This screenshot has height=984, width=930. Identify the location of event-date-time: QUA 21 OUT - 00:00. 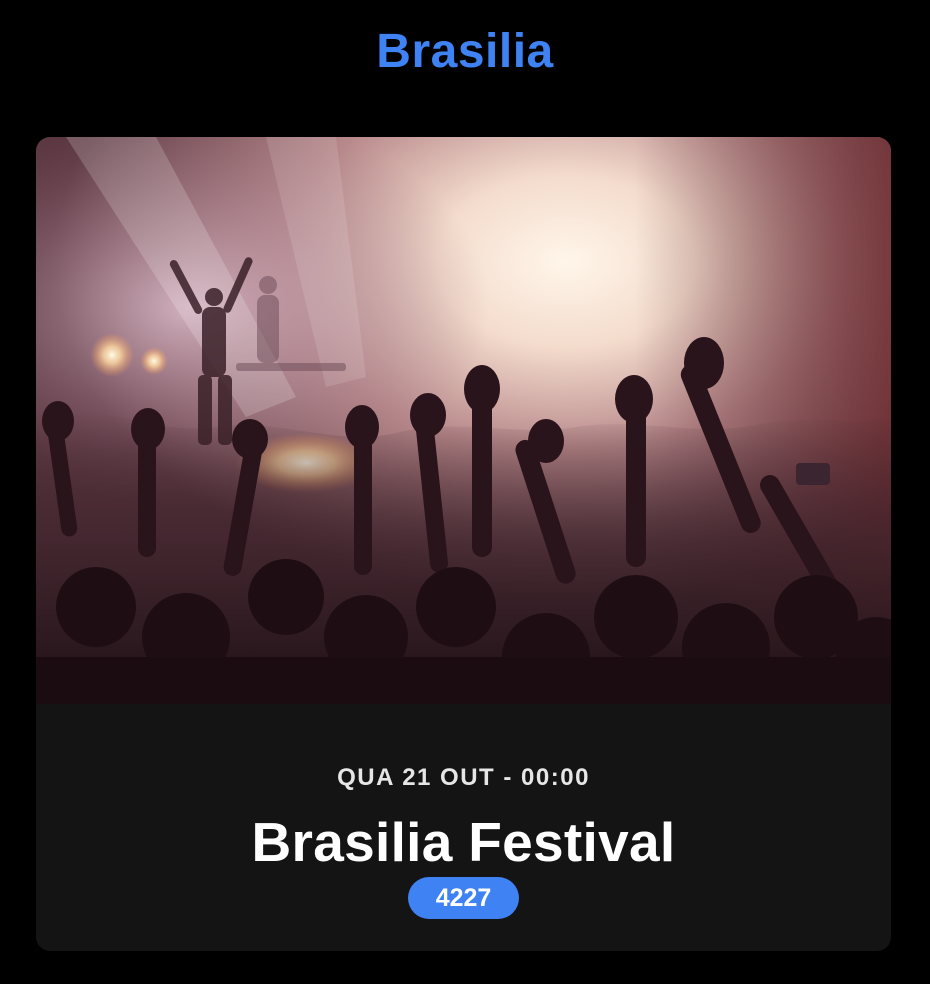
(463, 777).